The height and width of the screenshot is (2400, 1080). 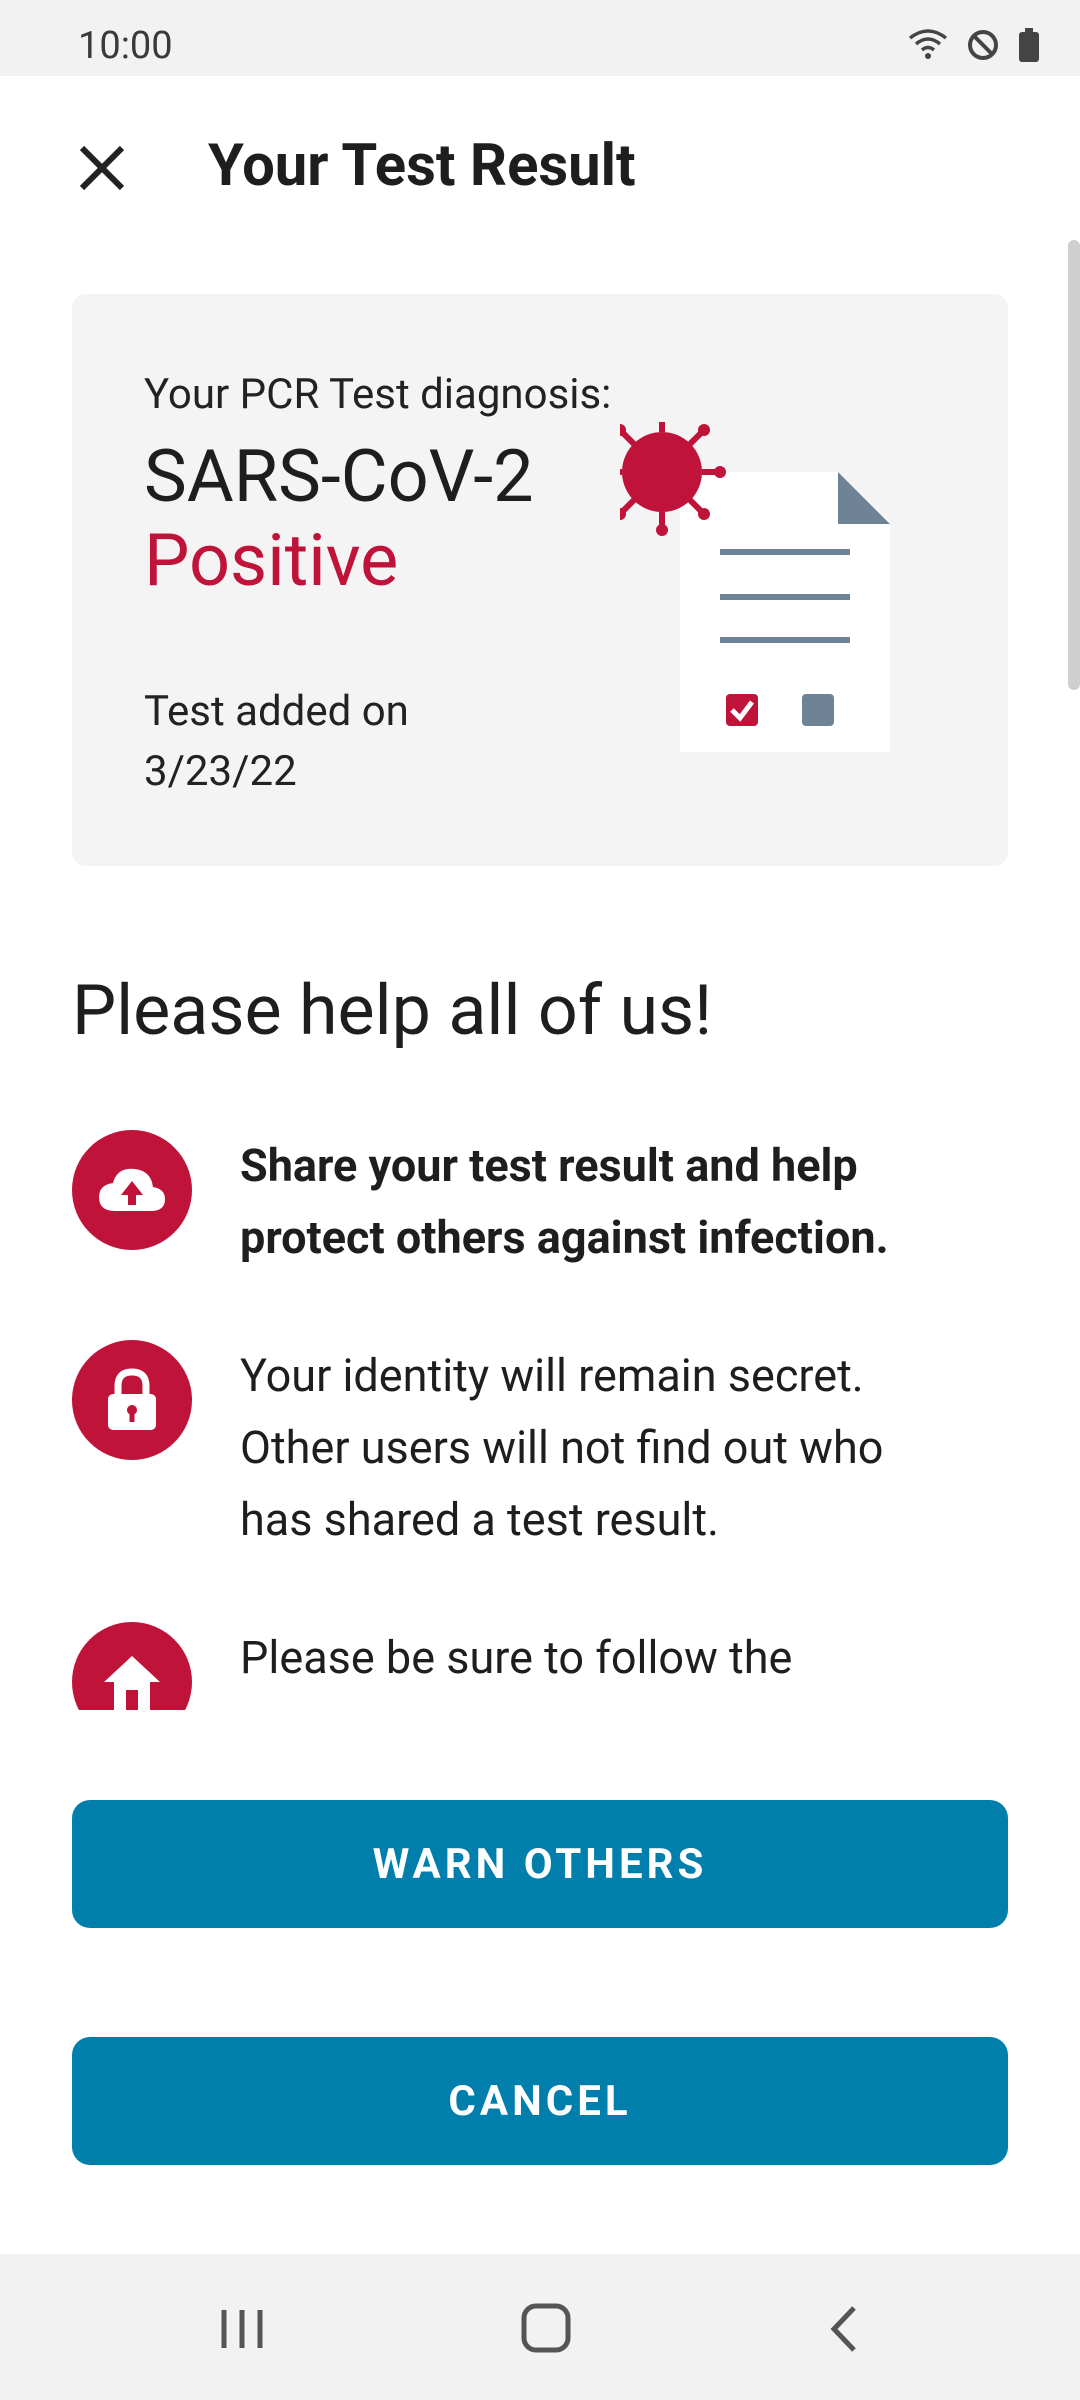 I want to click on cloud-upload-icon, so click(x=132, y=1190).